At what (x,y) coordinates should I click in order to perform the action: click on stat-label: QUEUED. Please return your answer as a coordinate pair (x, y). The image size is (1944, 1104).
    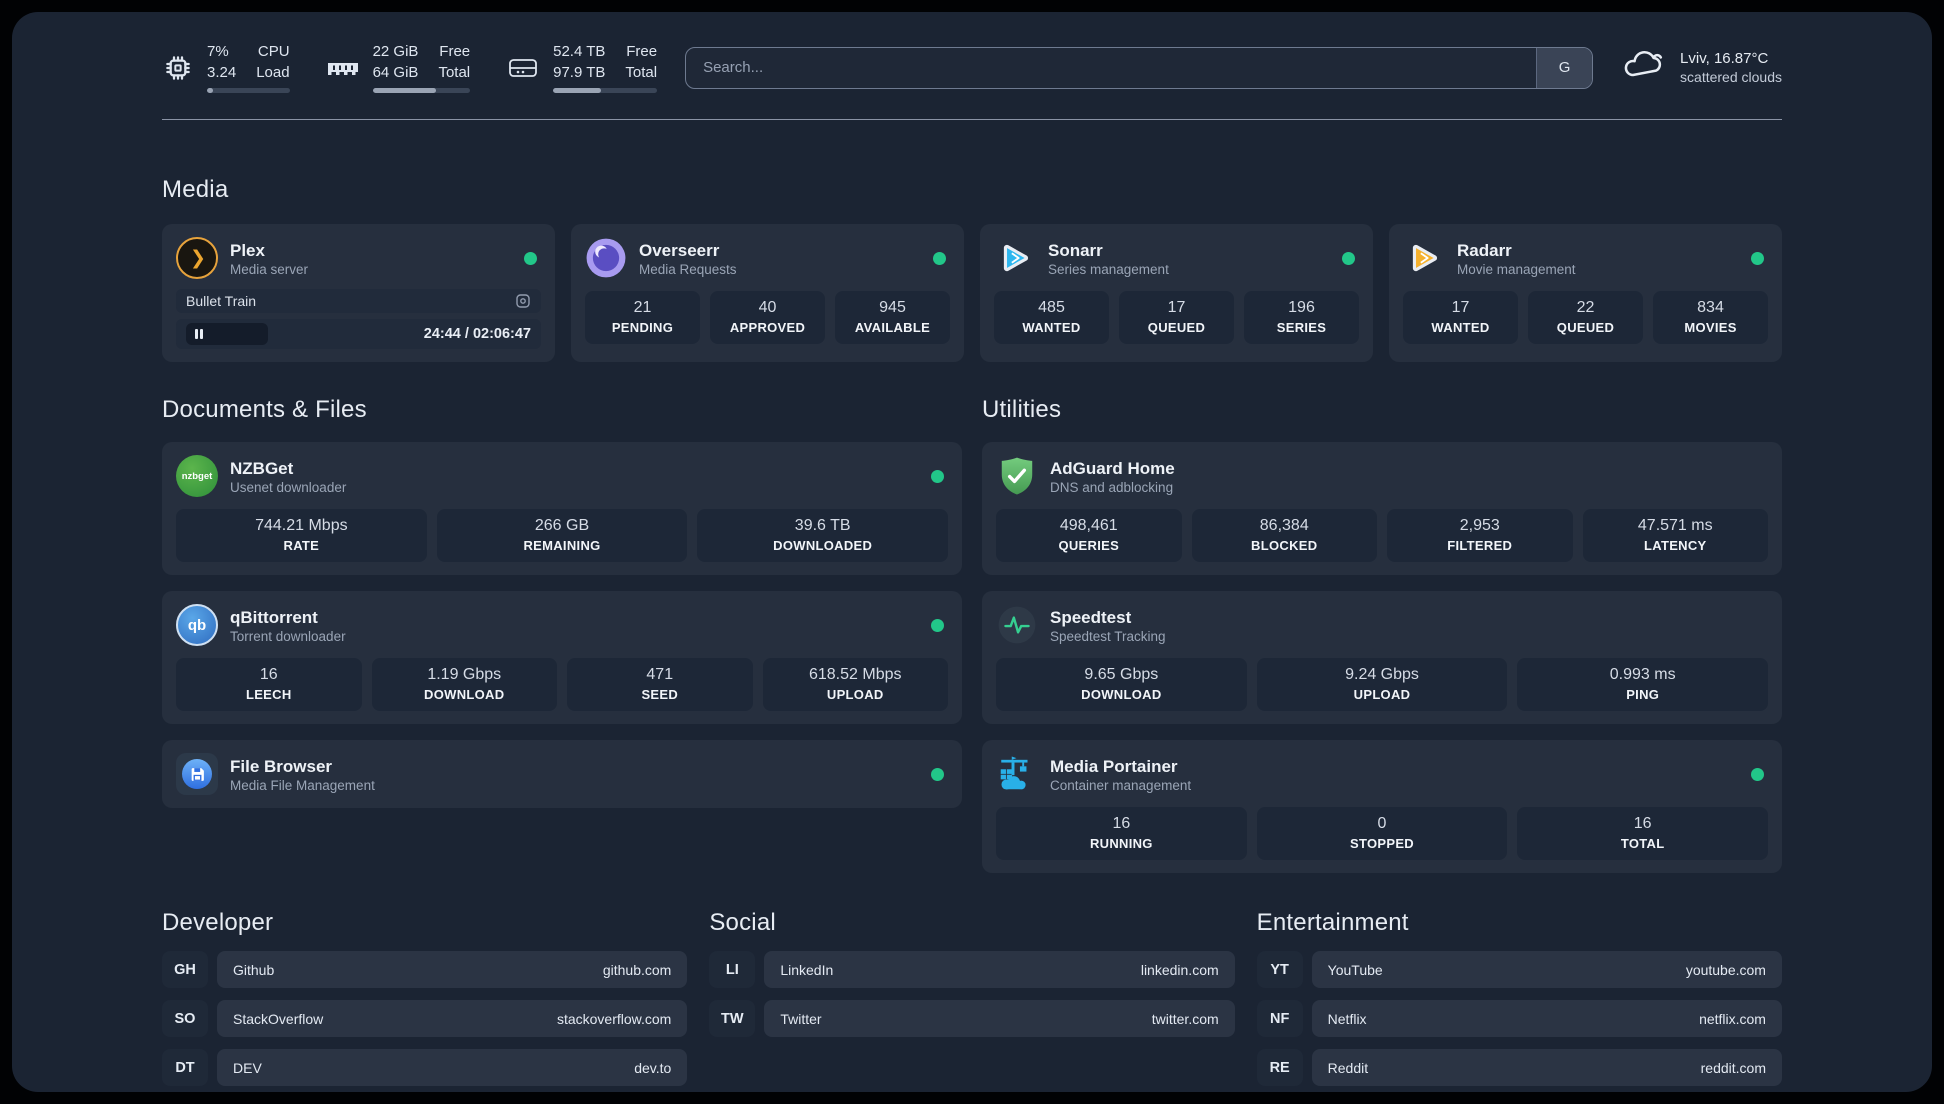
    Looking at the image, I should click on (1176, 328).